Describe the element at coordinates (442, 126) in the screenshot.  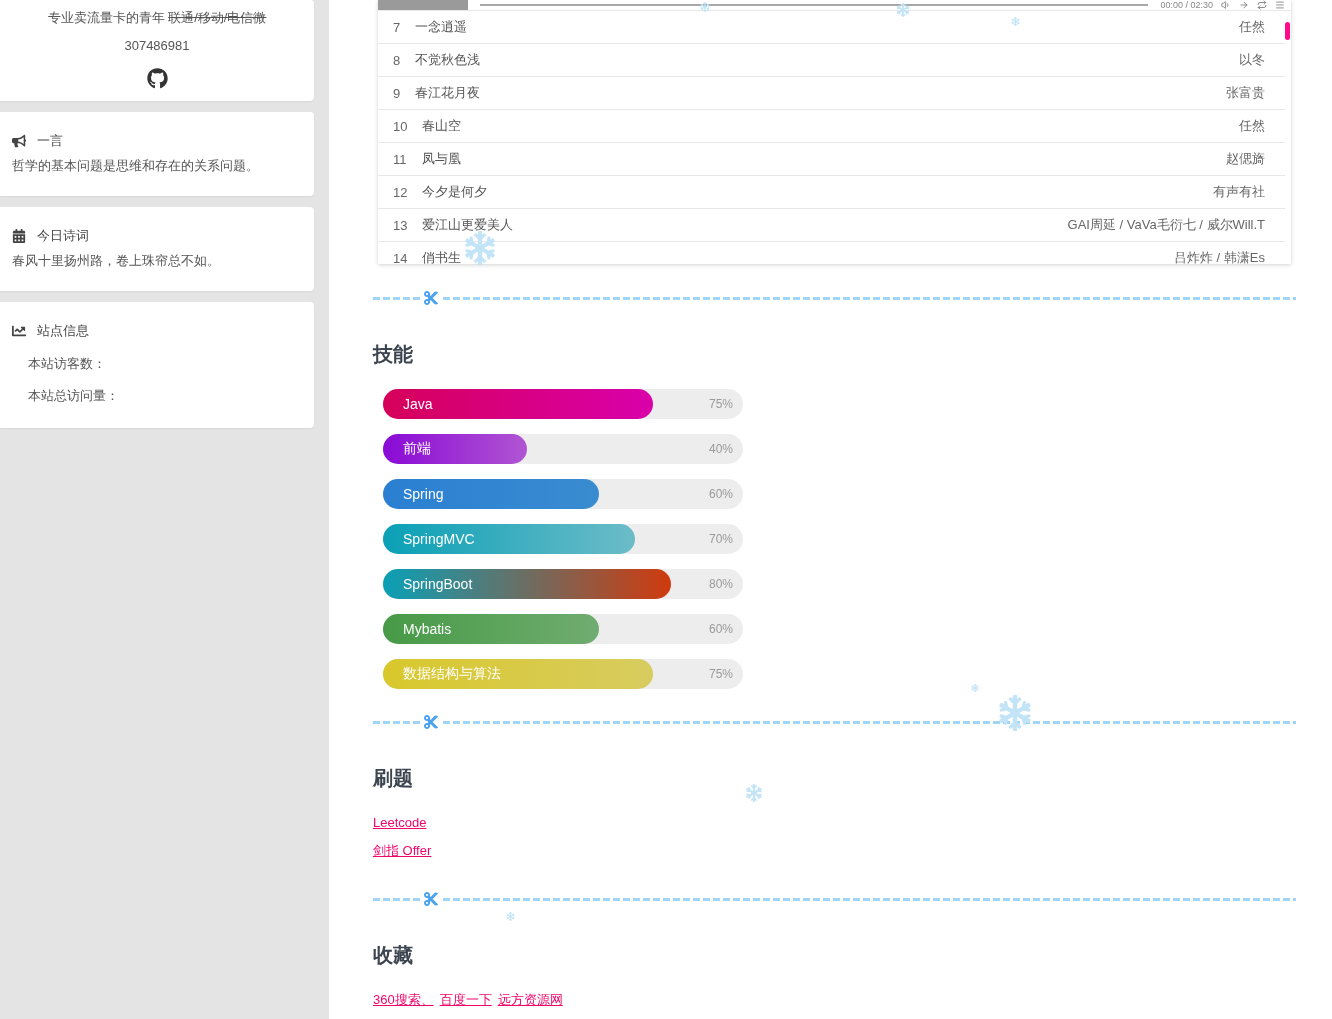
I see `song-title: 春山空` at that location.